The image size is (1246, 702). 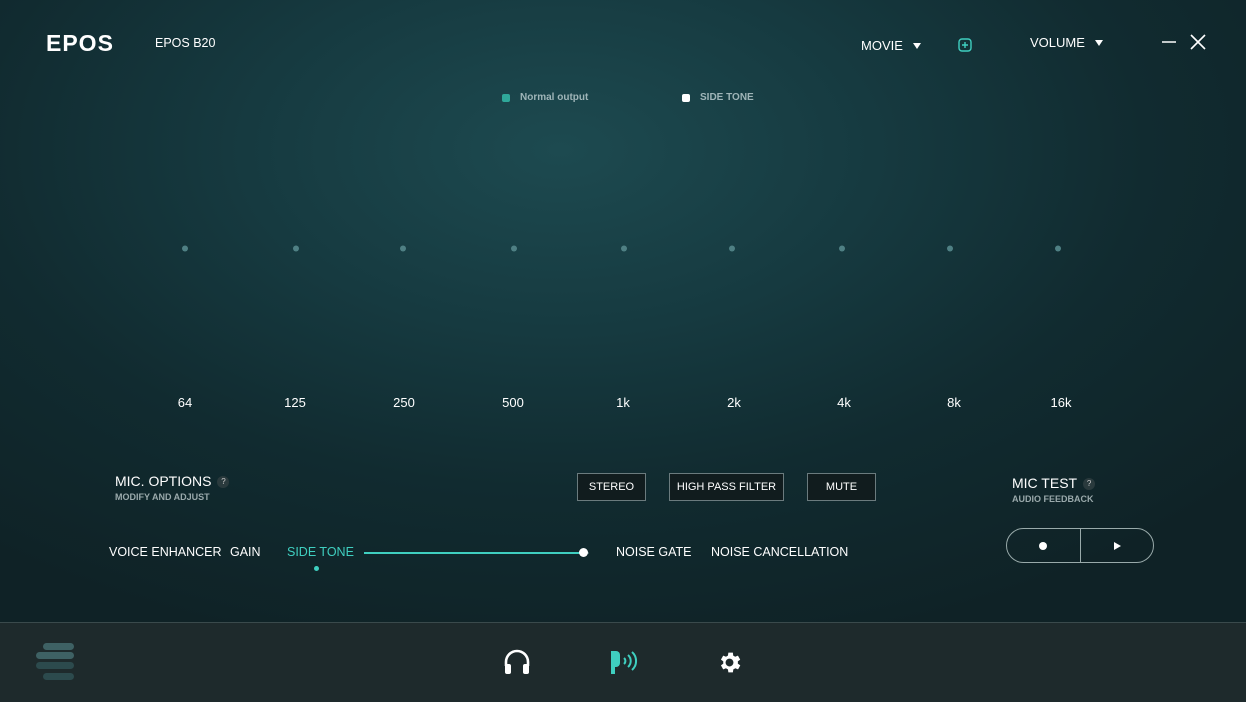 I want to click on mic-test-section: MIC TEST? AUDIO FEEDBACK, so click(x=1054, y=489).